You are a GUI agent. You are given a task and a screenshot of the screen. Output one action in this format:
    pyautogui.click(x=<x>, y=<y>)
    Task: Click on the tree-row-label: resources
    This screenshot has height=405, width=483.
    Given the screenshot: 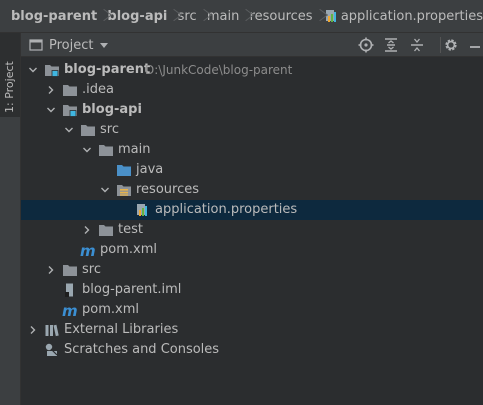 What is the action you would take?
    pyautogui.click(x=168, y=189)
    